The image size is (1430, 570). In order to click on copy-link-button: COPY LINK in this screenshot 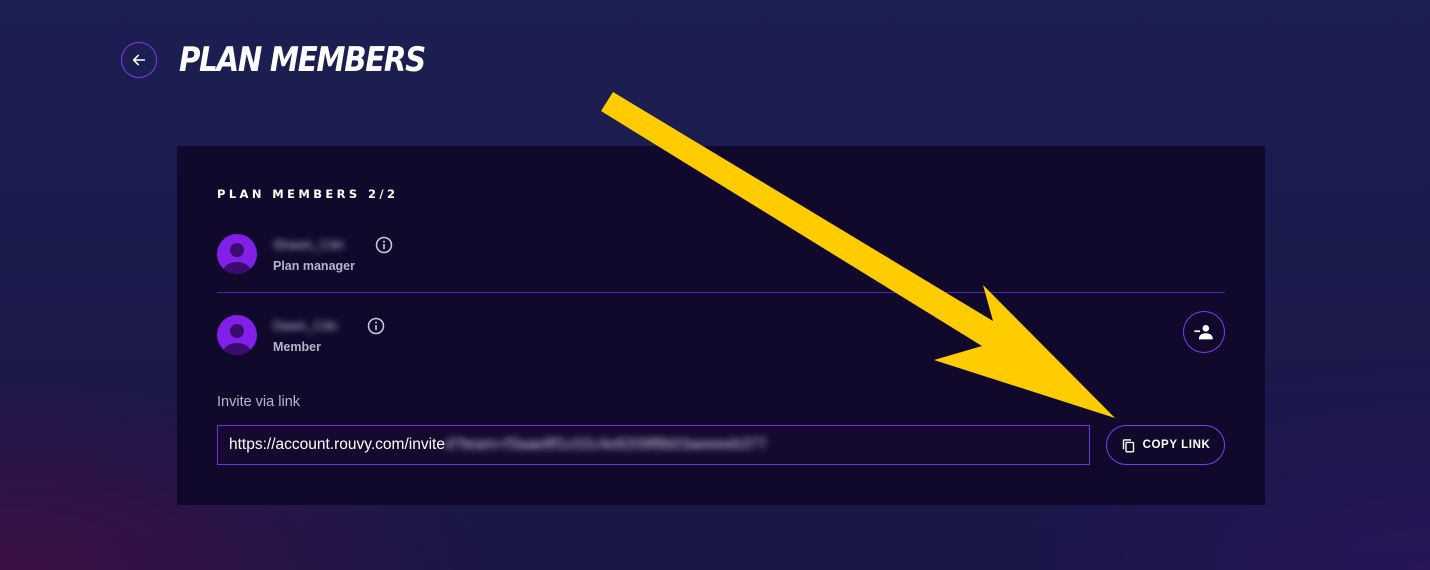, I will do `click(1165, 445)`.